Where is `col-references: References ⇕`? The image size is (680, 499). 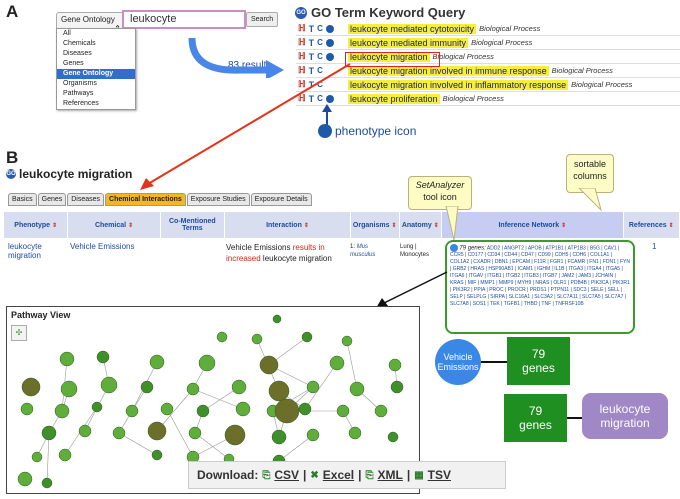
col-references: References ⇕ is located at coordinates (651, 225).